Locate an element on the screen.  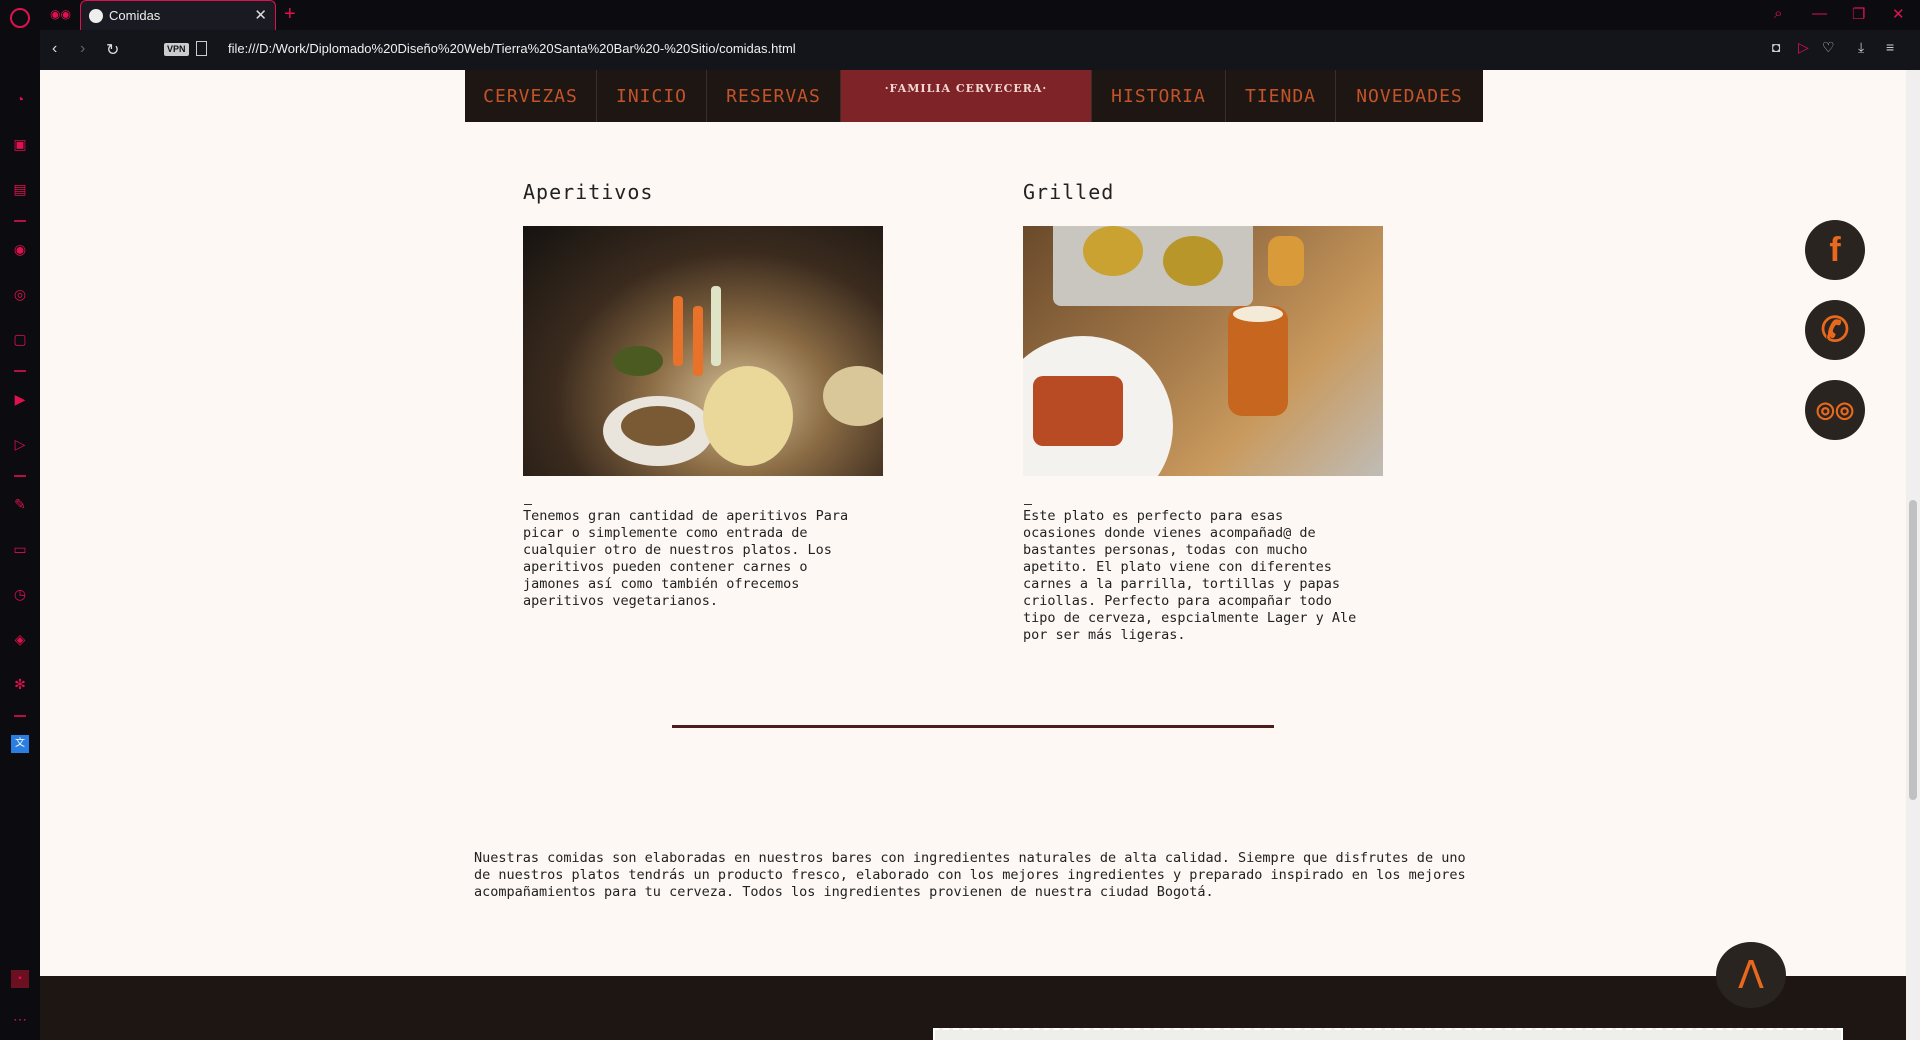
edit-icon: ✎ is located at coordinates (20, 504).